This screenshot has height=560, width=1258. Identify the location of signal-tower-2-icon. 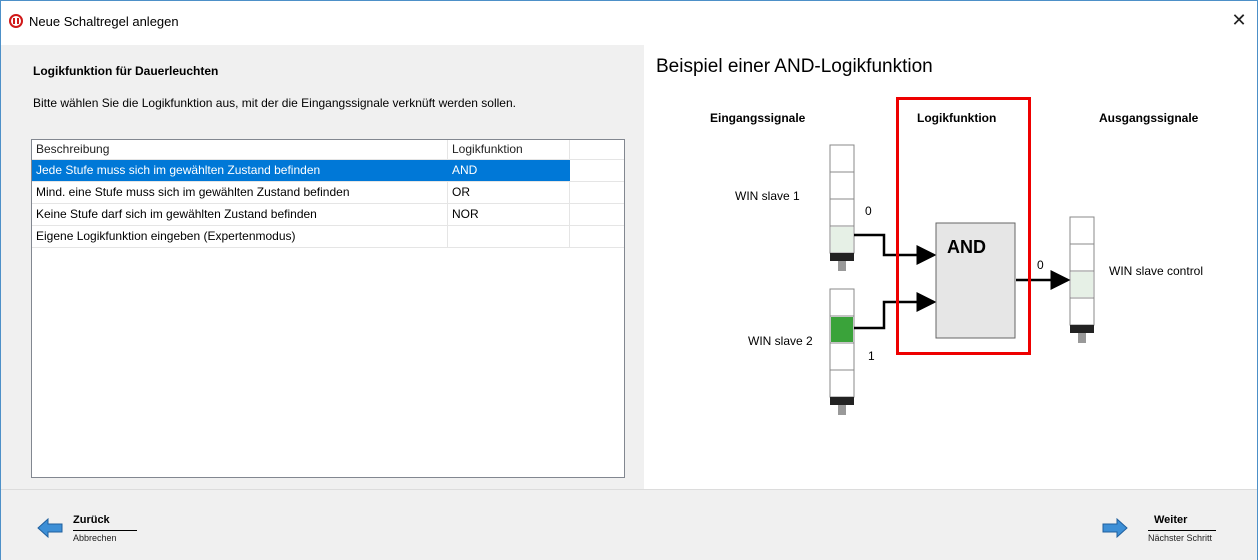
(842, 351).